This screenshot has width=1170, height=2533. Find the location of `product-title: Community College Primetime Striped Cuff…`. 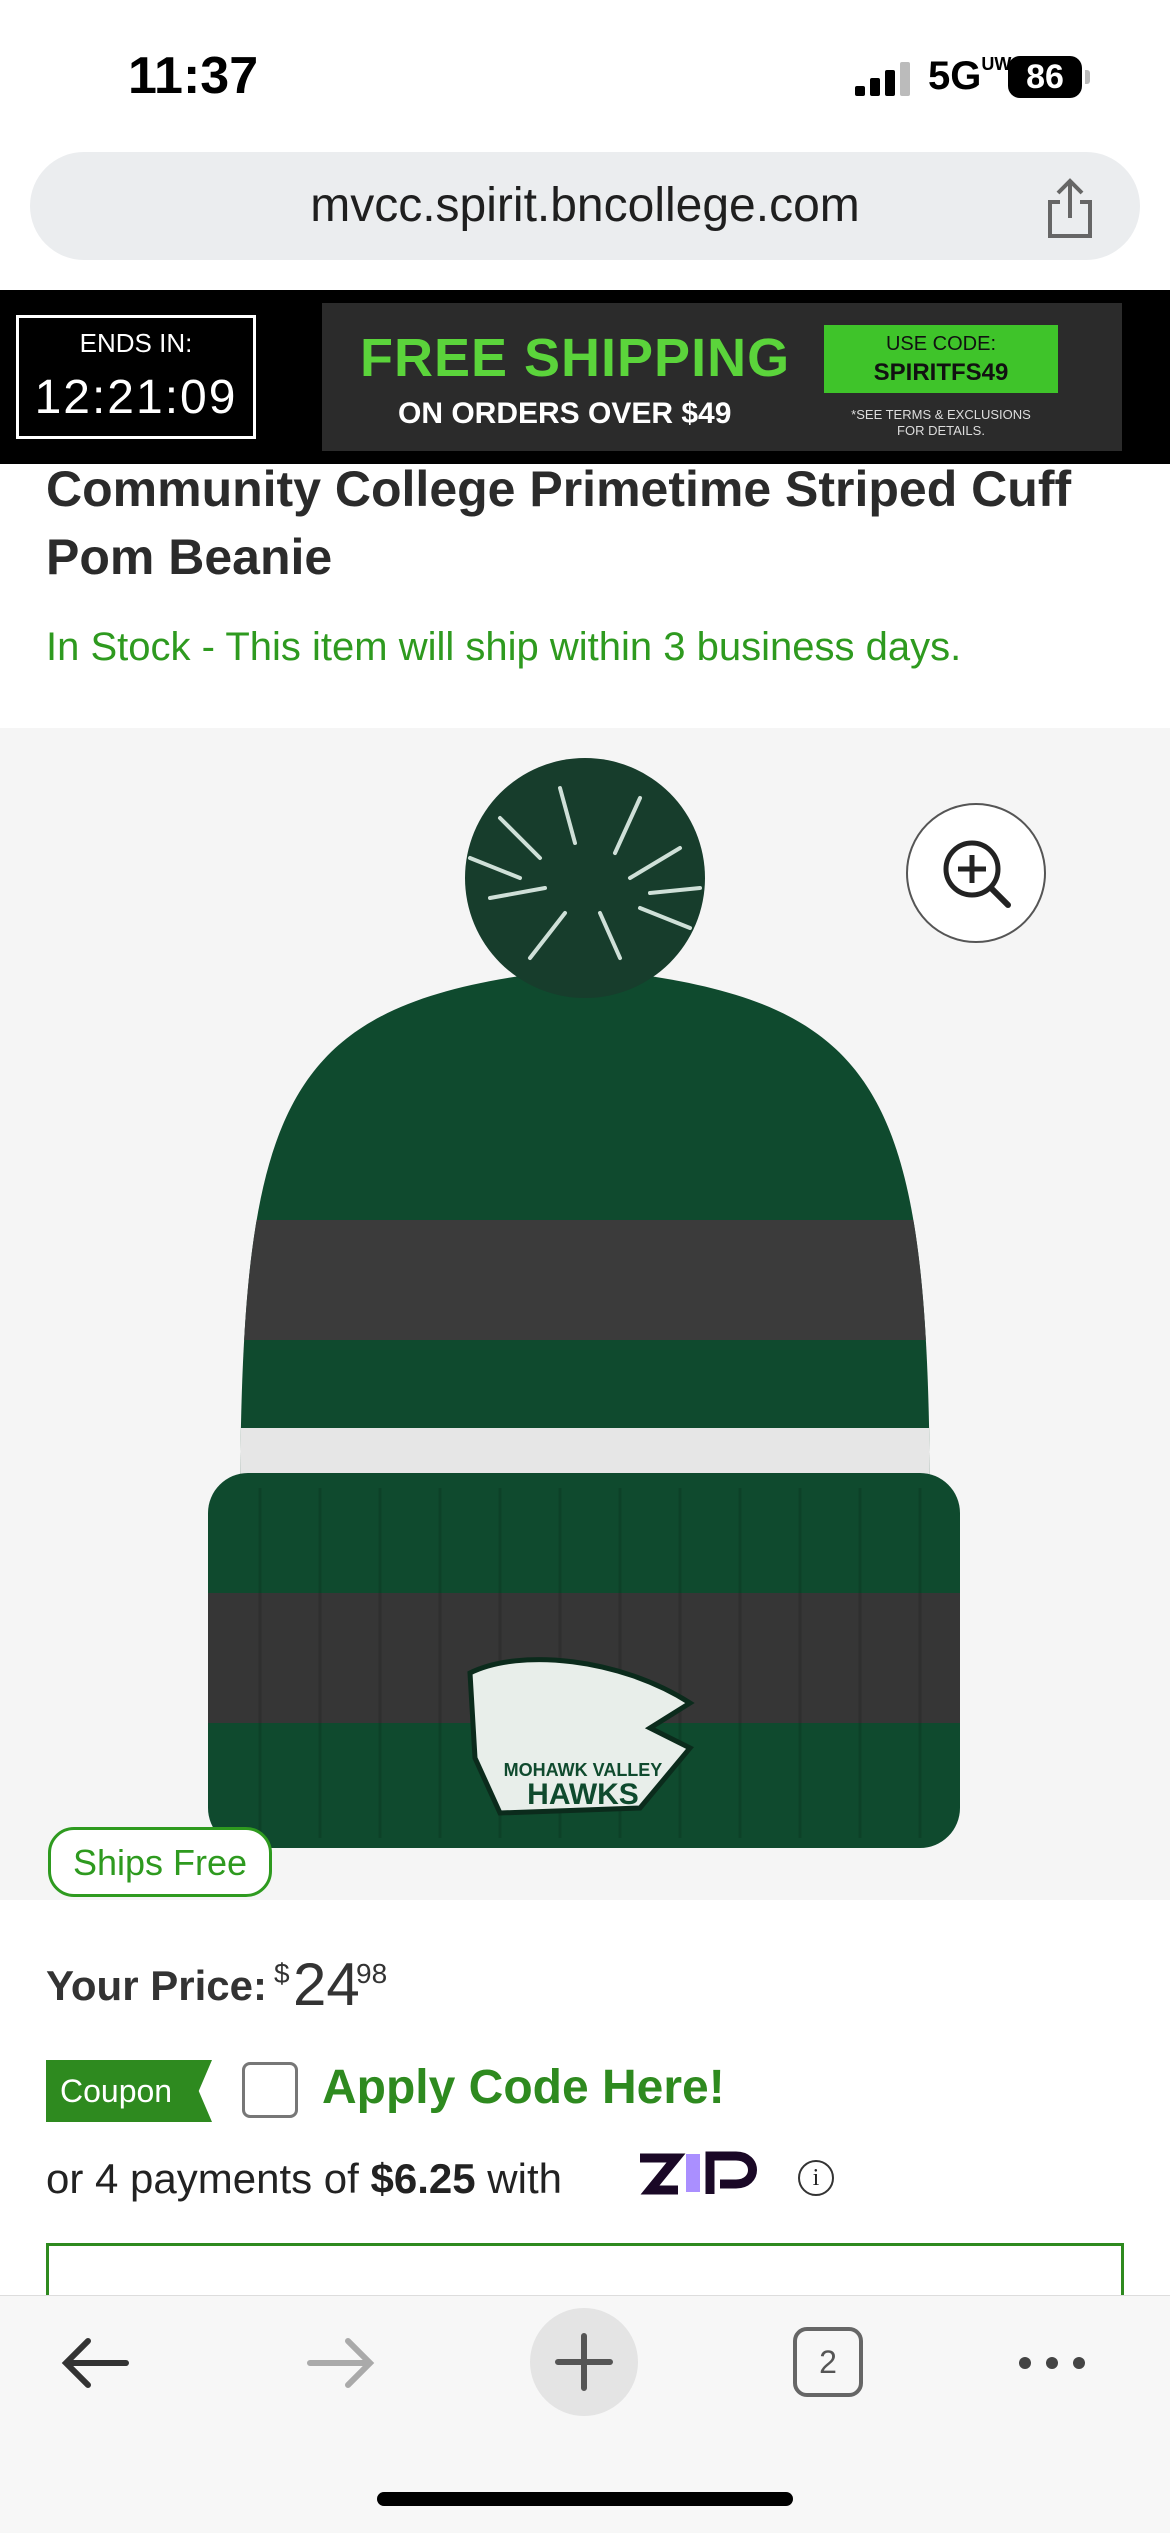

product-title: Community College Primetime Striped Cuff… is located at coordinates (559, 523).